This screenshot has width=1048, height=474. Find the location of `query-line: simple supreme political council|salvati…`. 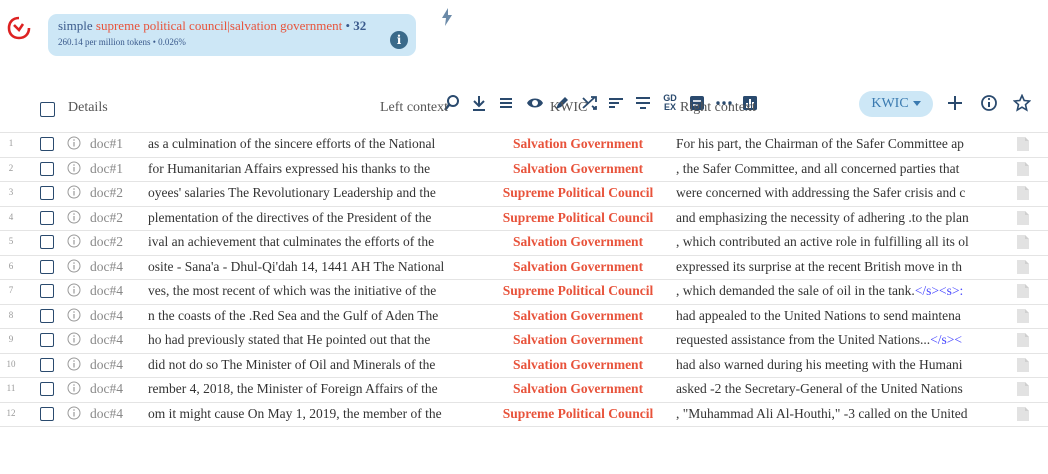

query-line: simple supreme political council|salvati… is located at coordinates (232, 26).